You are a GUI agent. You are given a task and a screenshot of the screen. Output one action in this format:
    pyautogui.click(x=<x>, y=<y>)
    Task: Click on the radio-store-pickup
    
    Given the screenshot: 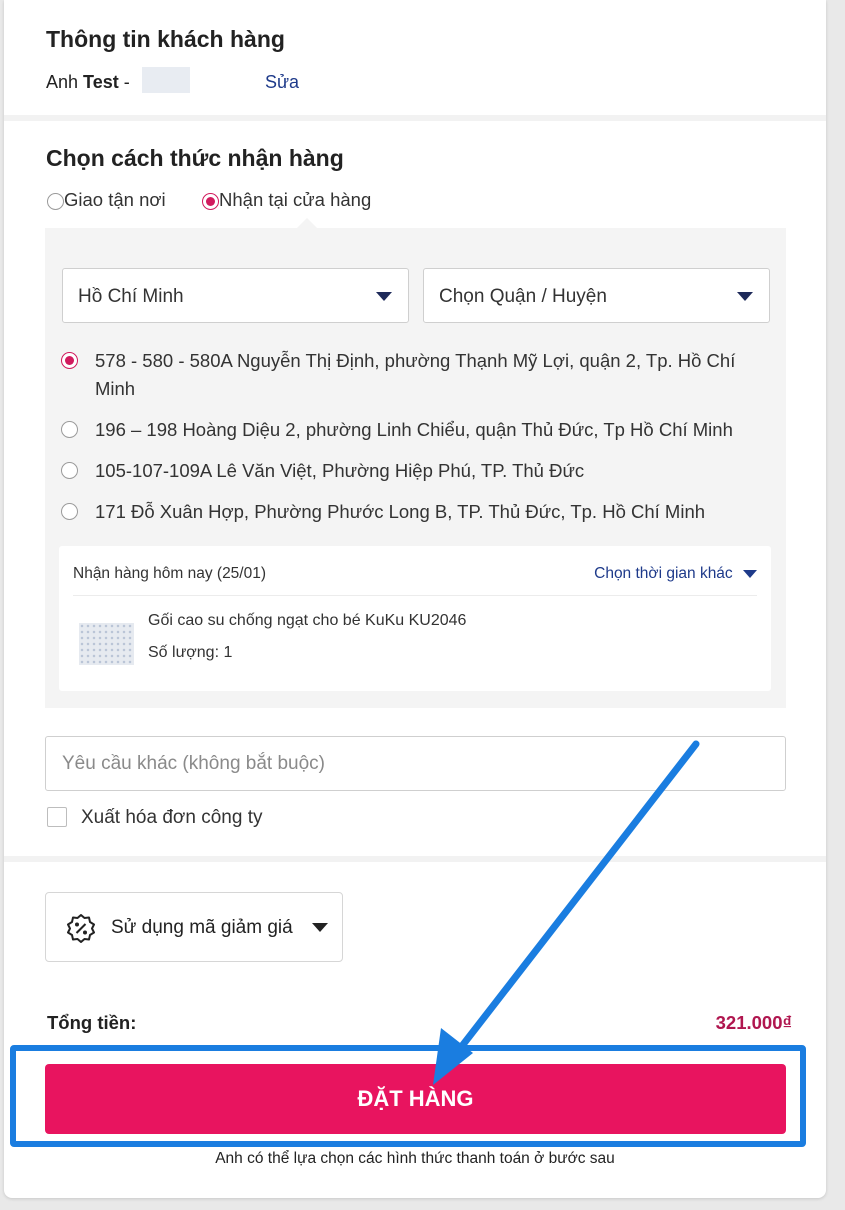 What is the action you would take?
    pyautogui.click(x=210, y=201)
    